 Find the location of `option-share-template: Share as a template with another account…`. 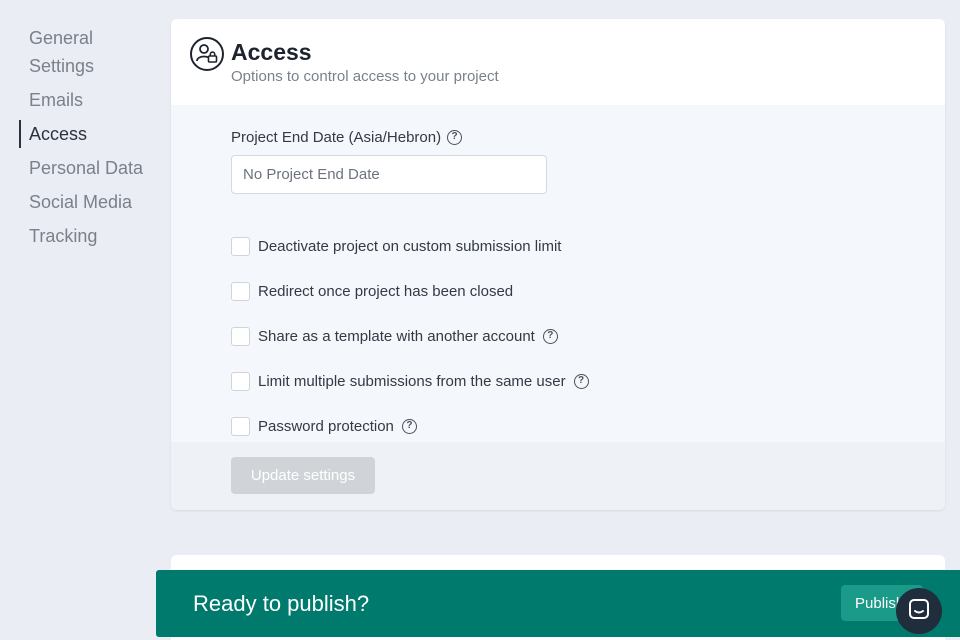

option-share-template: Share as a template with another account… is located at coordinates (394, 336).